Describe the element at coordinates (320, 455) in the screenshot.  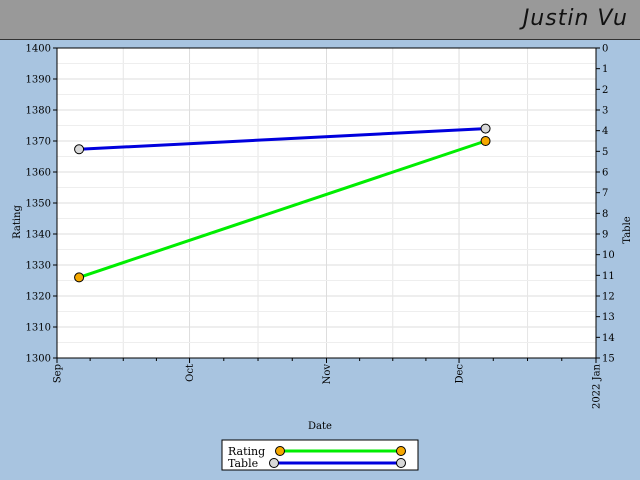
I see `legend: RatingTable` at that location.